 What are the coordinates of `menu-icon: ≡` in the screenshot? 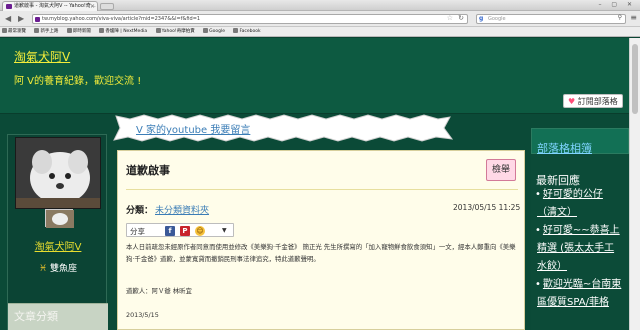 It's located at (633, 17).